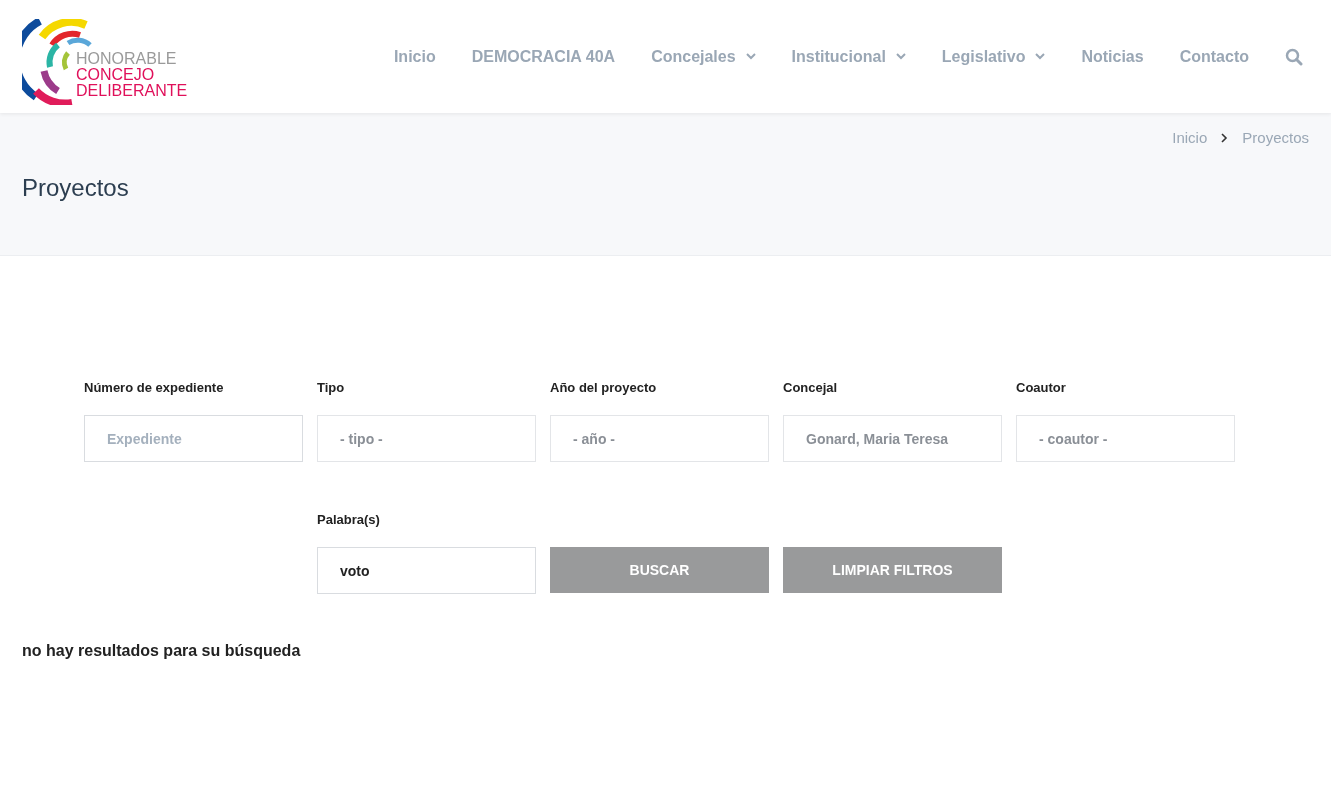 The image size is (1331, 799). Describe the element at coordinates (127, 58) in the screenshot. I see `logo-text: HONORABLE` at that location.